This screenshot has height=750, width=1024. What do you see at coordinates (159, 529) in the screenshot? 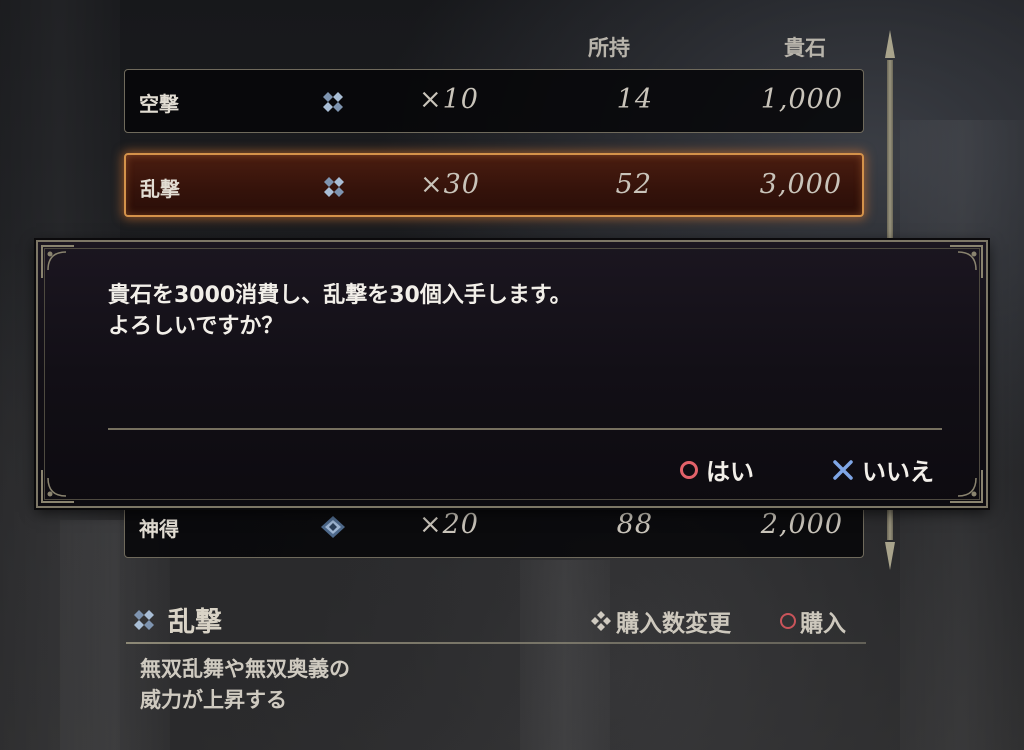
I see `item-name: 神得` at bounding box center [159, 529].